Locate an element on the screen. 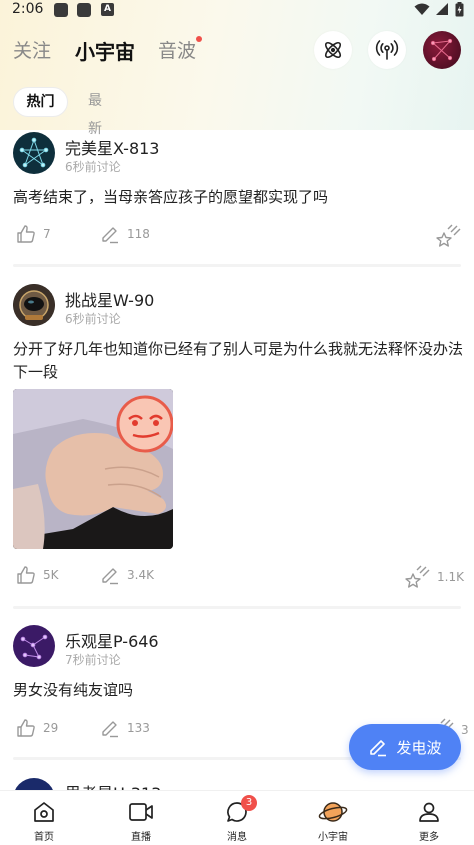 This screenshot has width=474, height=845. wifi-icon is located at coordinates (422, 9).